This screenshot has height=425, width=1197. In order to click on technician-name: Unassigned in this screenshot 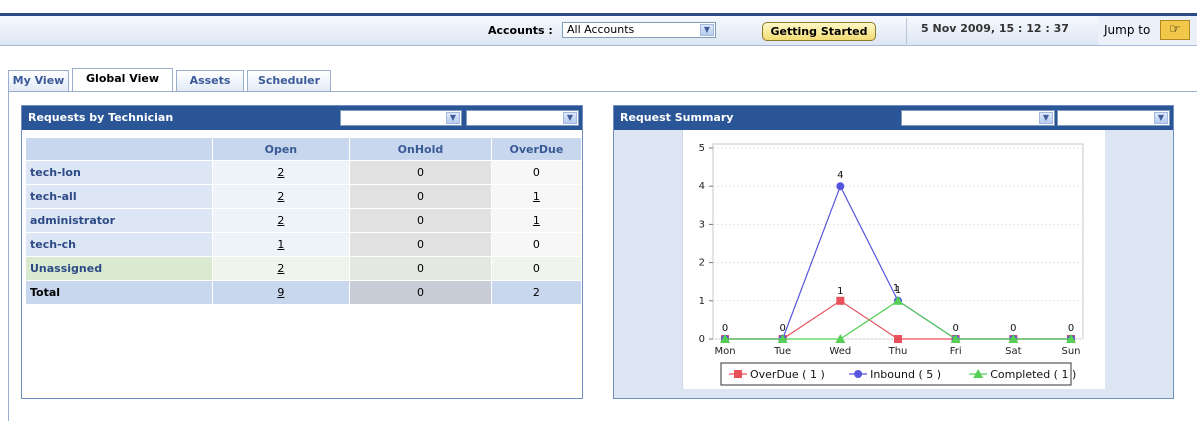, I will do `click(119, 268)`.